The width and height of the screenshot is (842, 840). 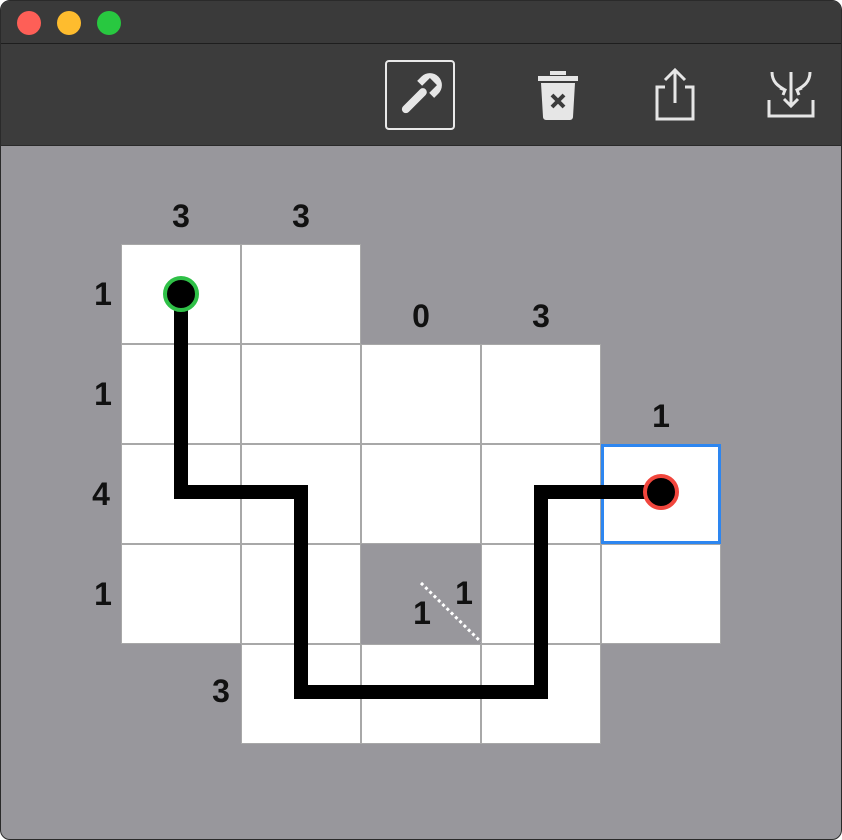 What do you see at coordinates (421, 22) in the screenshot?
I see `title-bar` at bounding box center [421, 22].